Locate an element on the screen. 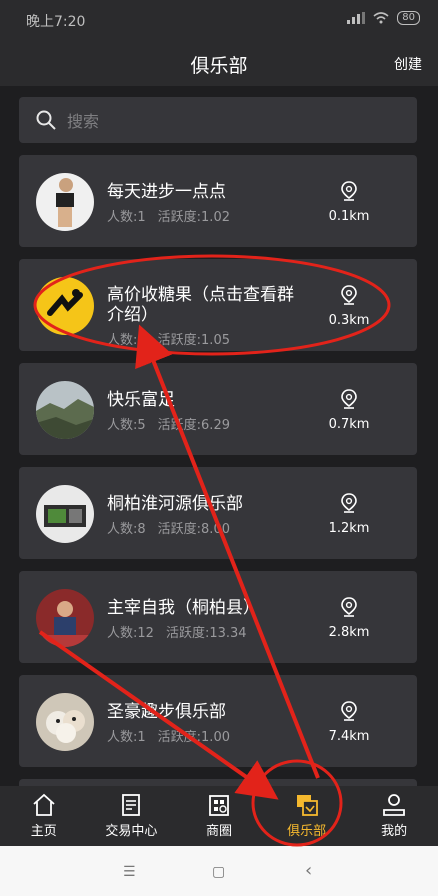 This screenshot has height=896, width=438. club-activity: 活跃度:13.34 is located at coordinates (206, 633).